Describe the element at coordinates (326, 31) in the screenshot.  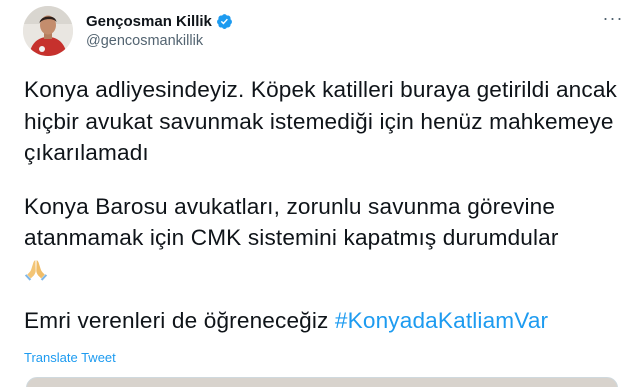
I see `tweet-header: Gençosman Killik @gencosmankillik ···` at that location.